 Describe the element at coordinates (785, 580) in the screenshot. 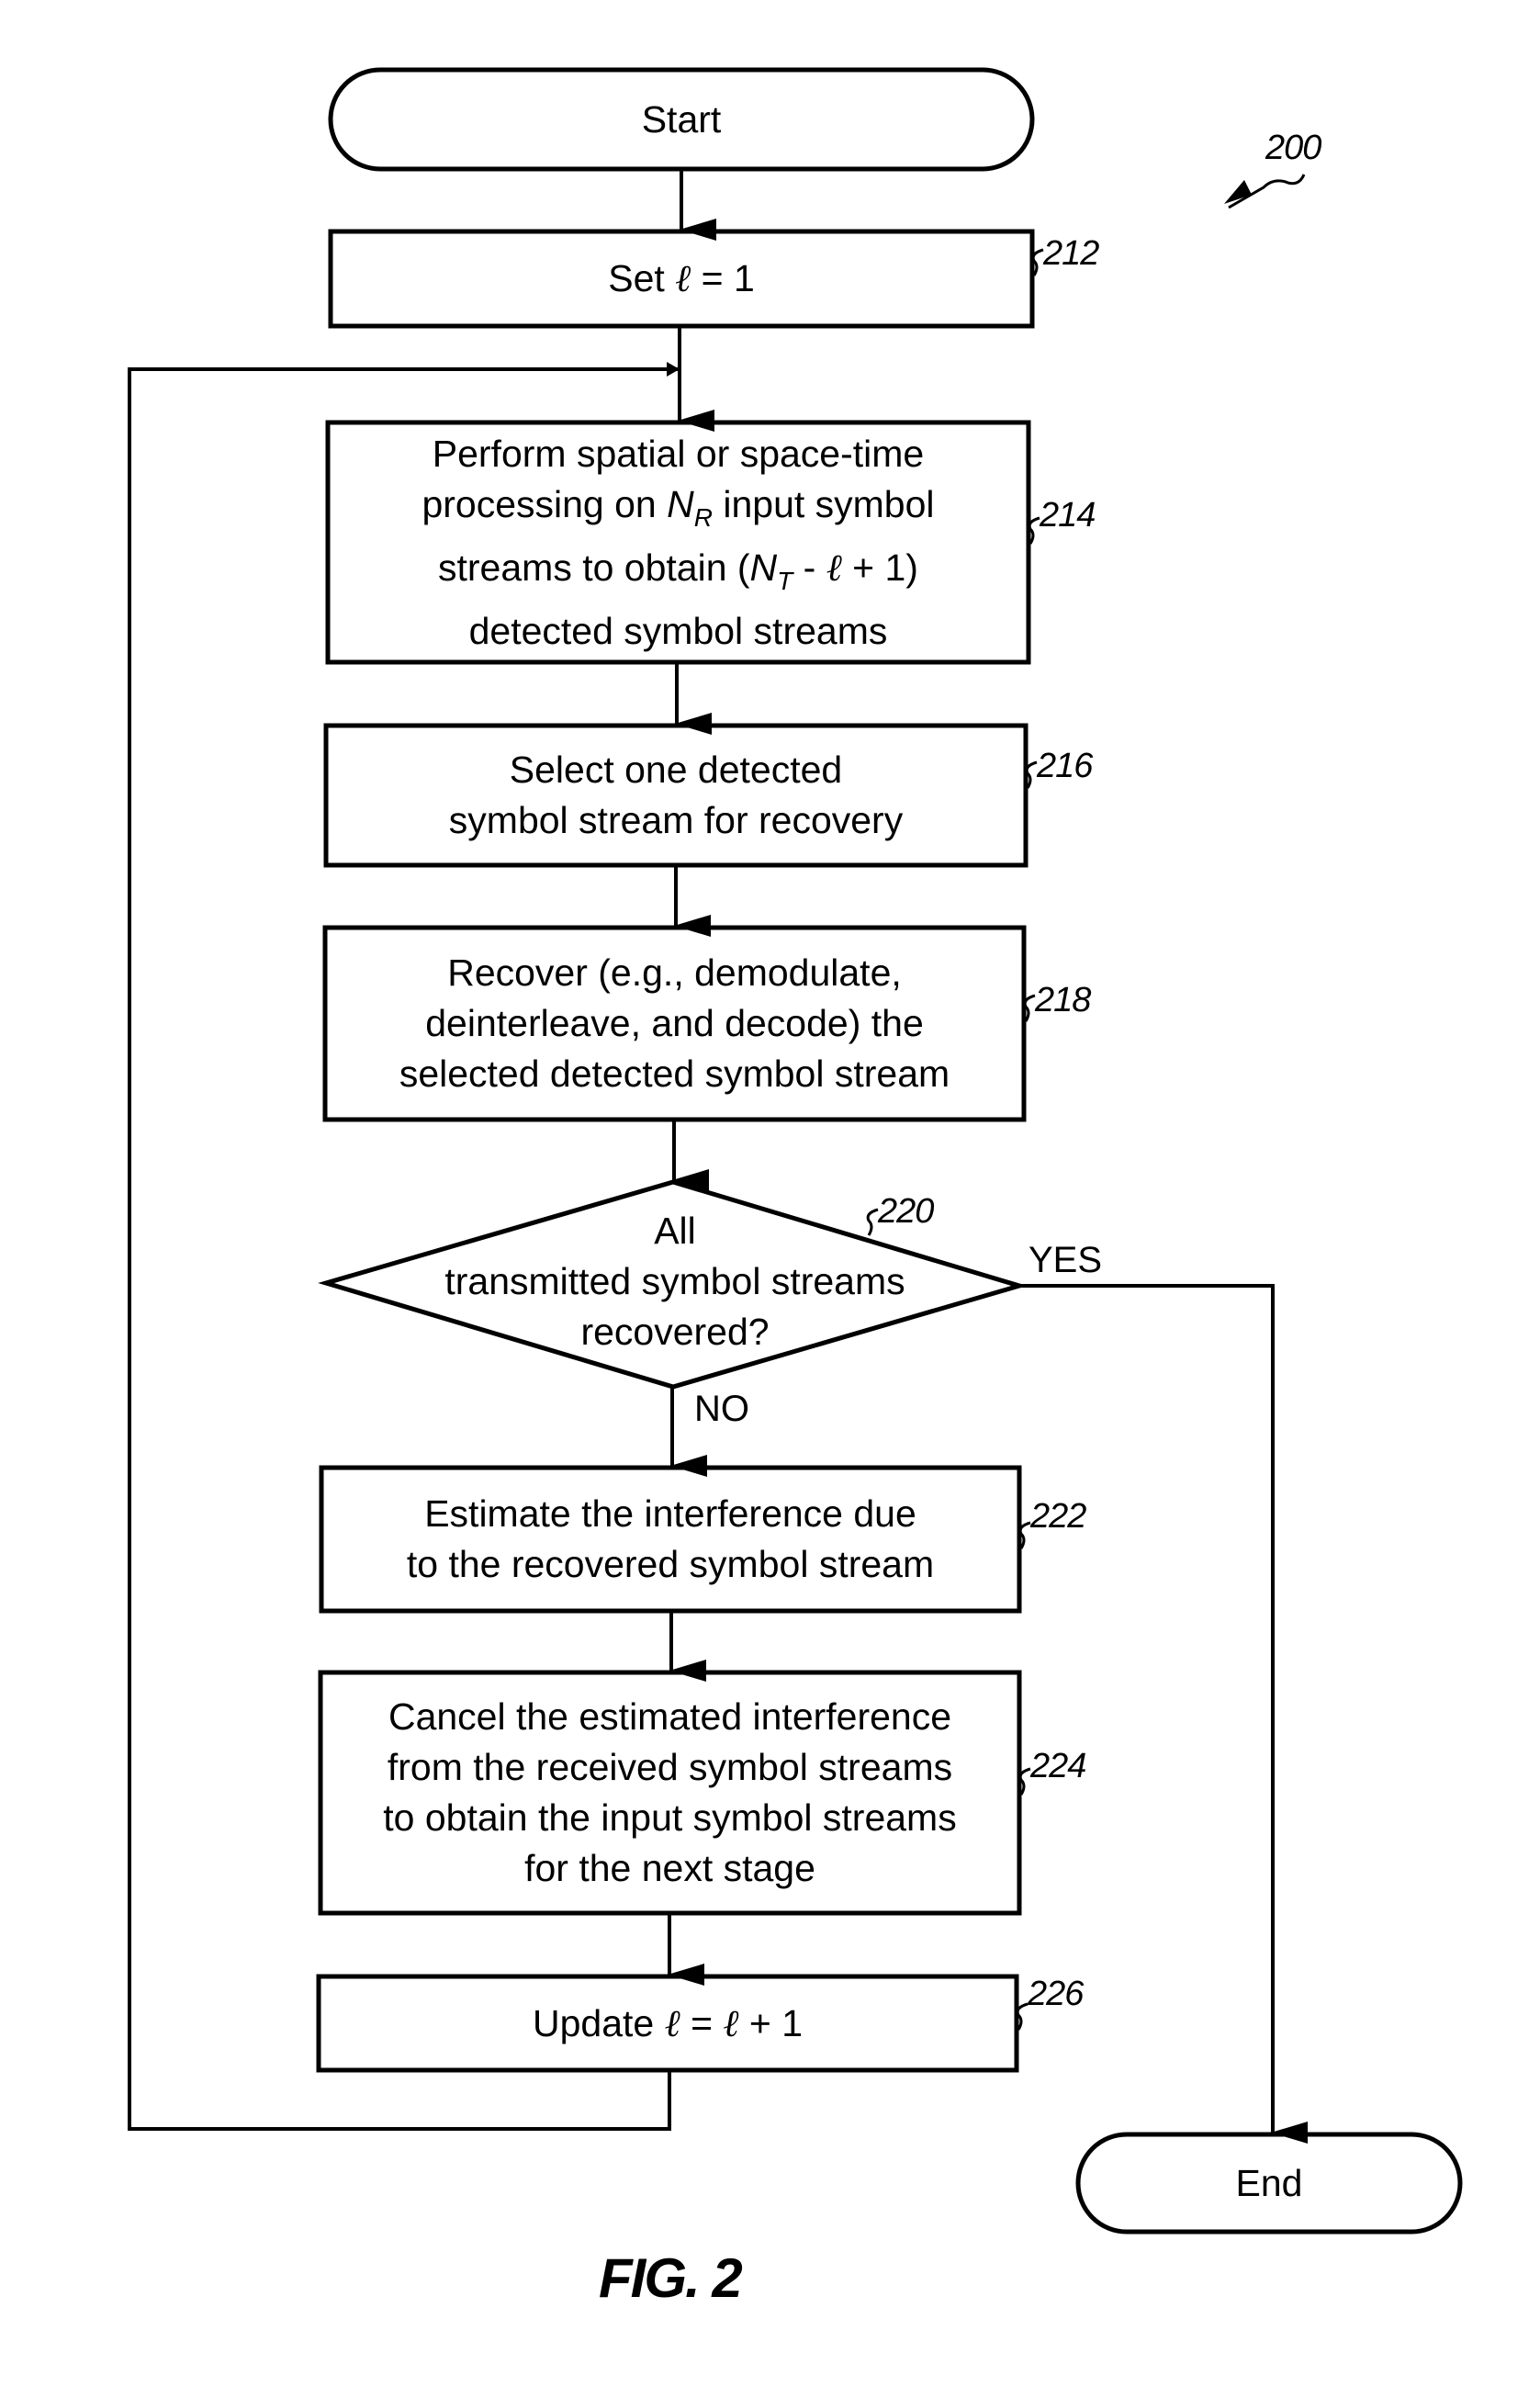

I see `nt-subscript: T` at that location.